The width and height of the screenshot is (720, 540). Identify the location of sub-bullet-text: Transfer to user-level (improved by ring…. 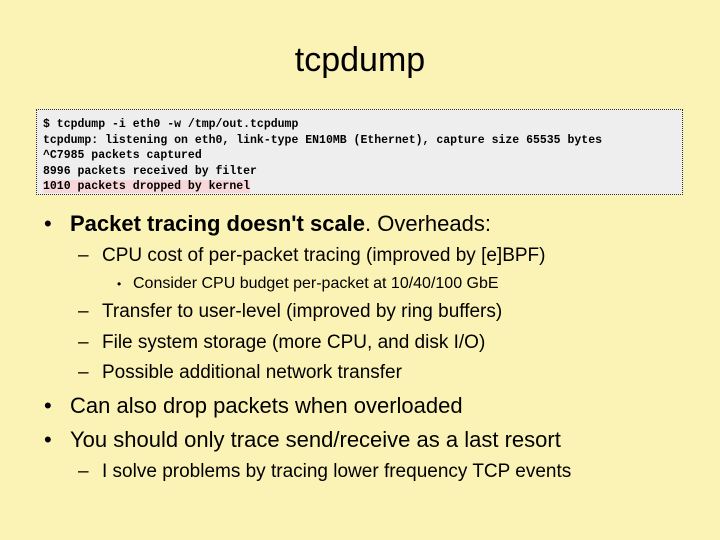
(302, 311).